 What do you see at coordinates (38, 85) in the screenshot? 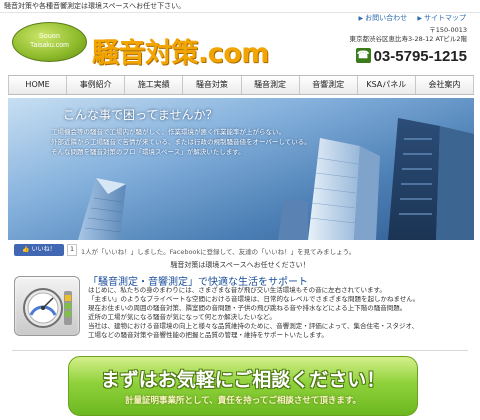
I see `nav-item-home: HOME` at bounding box center [38, 85].